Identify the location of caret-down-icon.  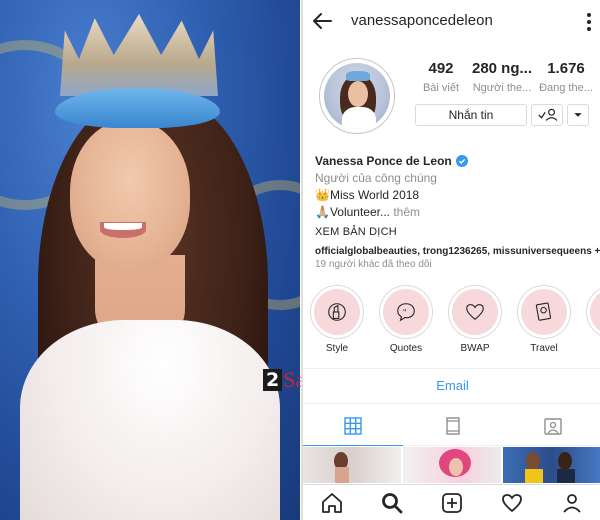
(578, 115).